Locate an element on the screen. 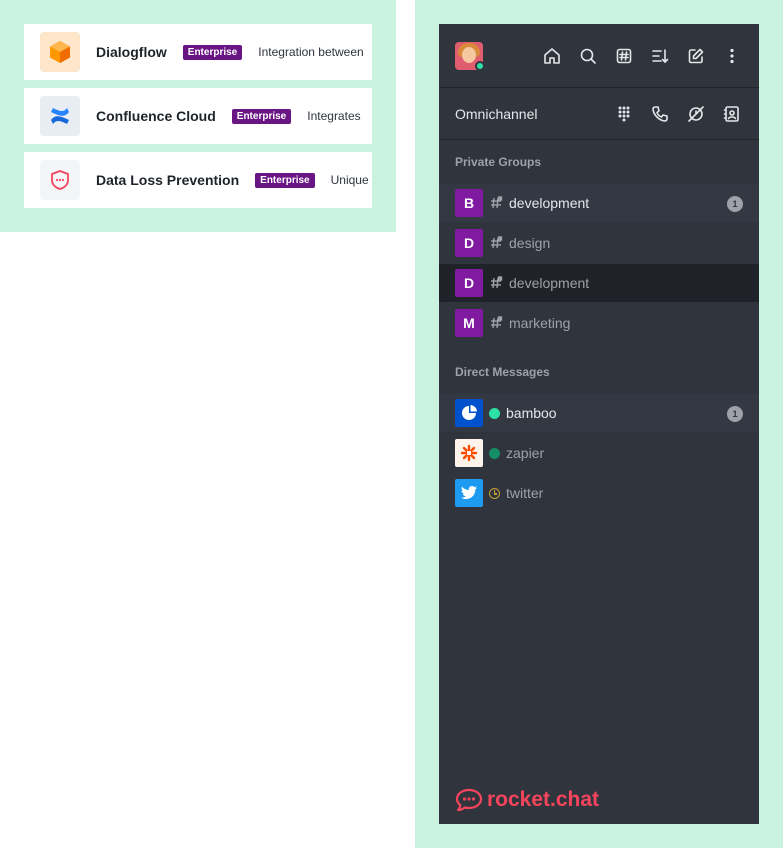 Image resolution: width=783 pixels, height=848 pixels. contact-center-icon is located at coordinates (732, 114).